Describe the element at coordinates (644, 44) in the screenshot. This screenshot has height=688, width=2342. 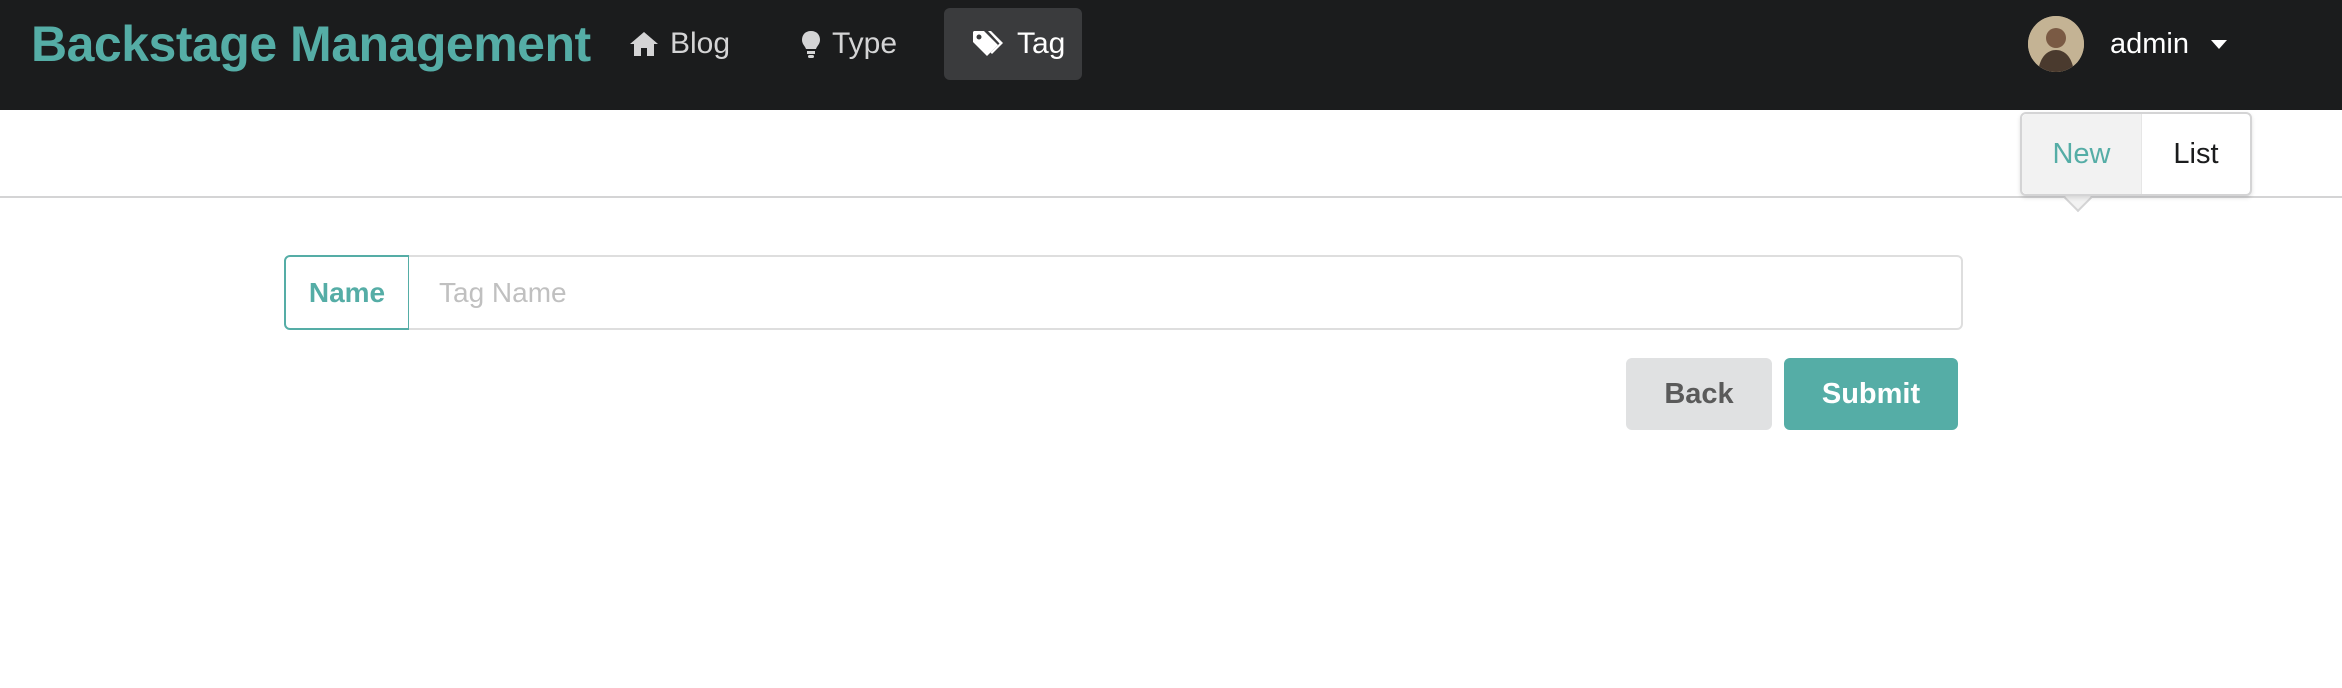
I see `home-icon` at that location.